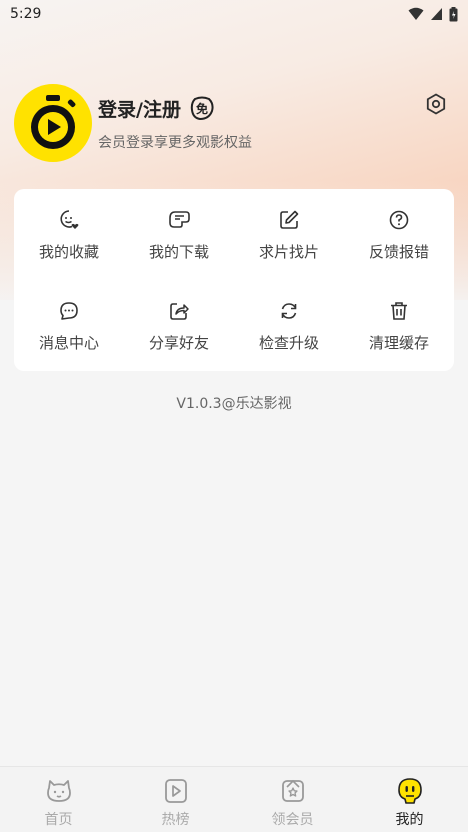  Describe the element at coordinates (179, 325) in the screenshot. I see `menu-item-share: 分享好友` at that location.